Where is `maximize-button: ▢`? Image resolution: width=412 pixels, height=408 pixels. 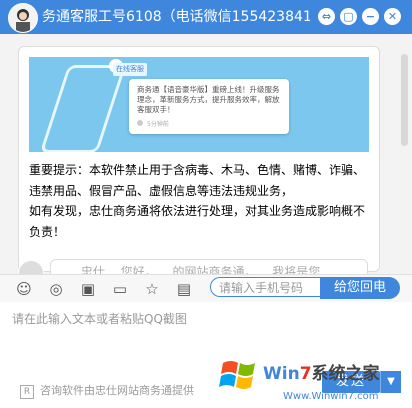
maximize-button: ▢ is located at coordinates (348, 16).